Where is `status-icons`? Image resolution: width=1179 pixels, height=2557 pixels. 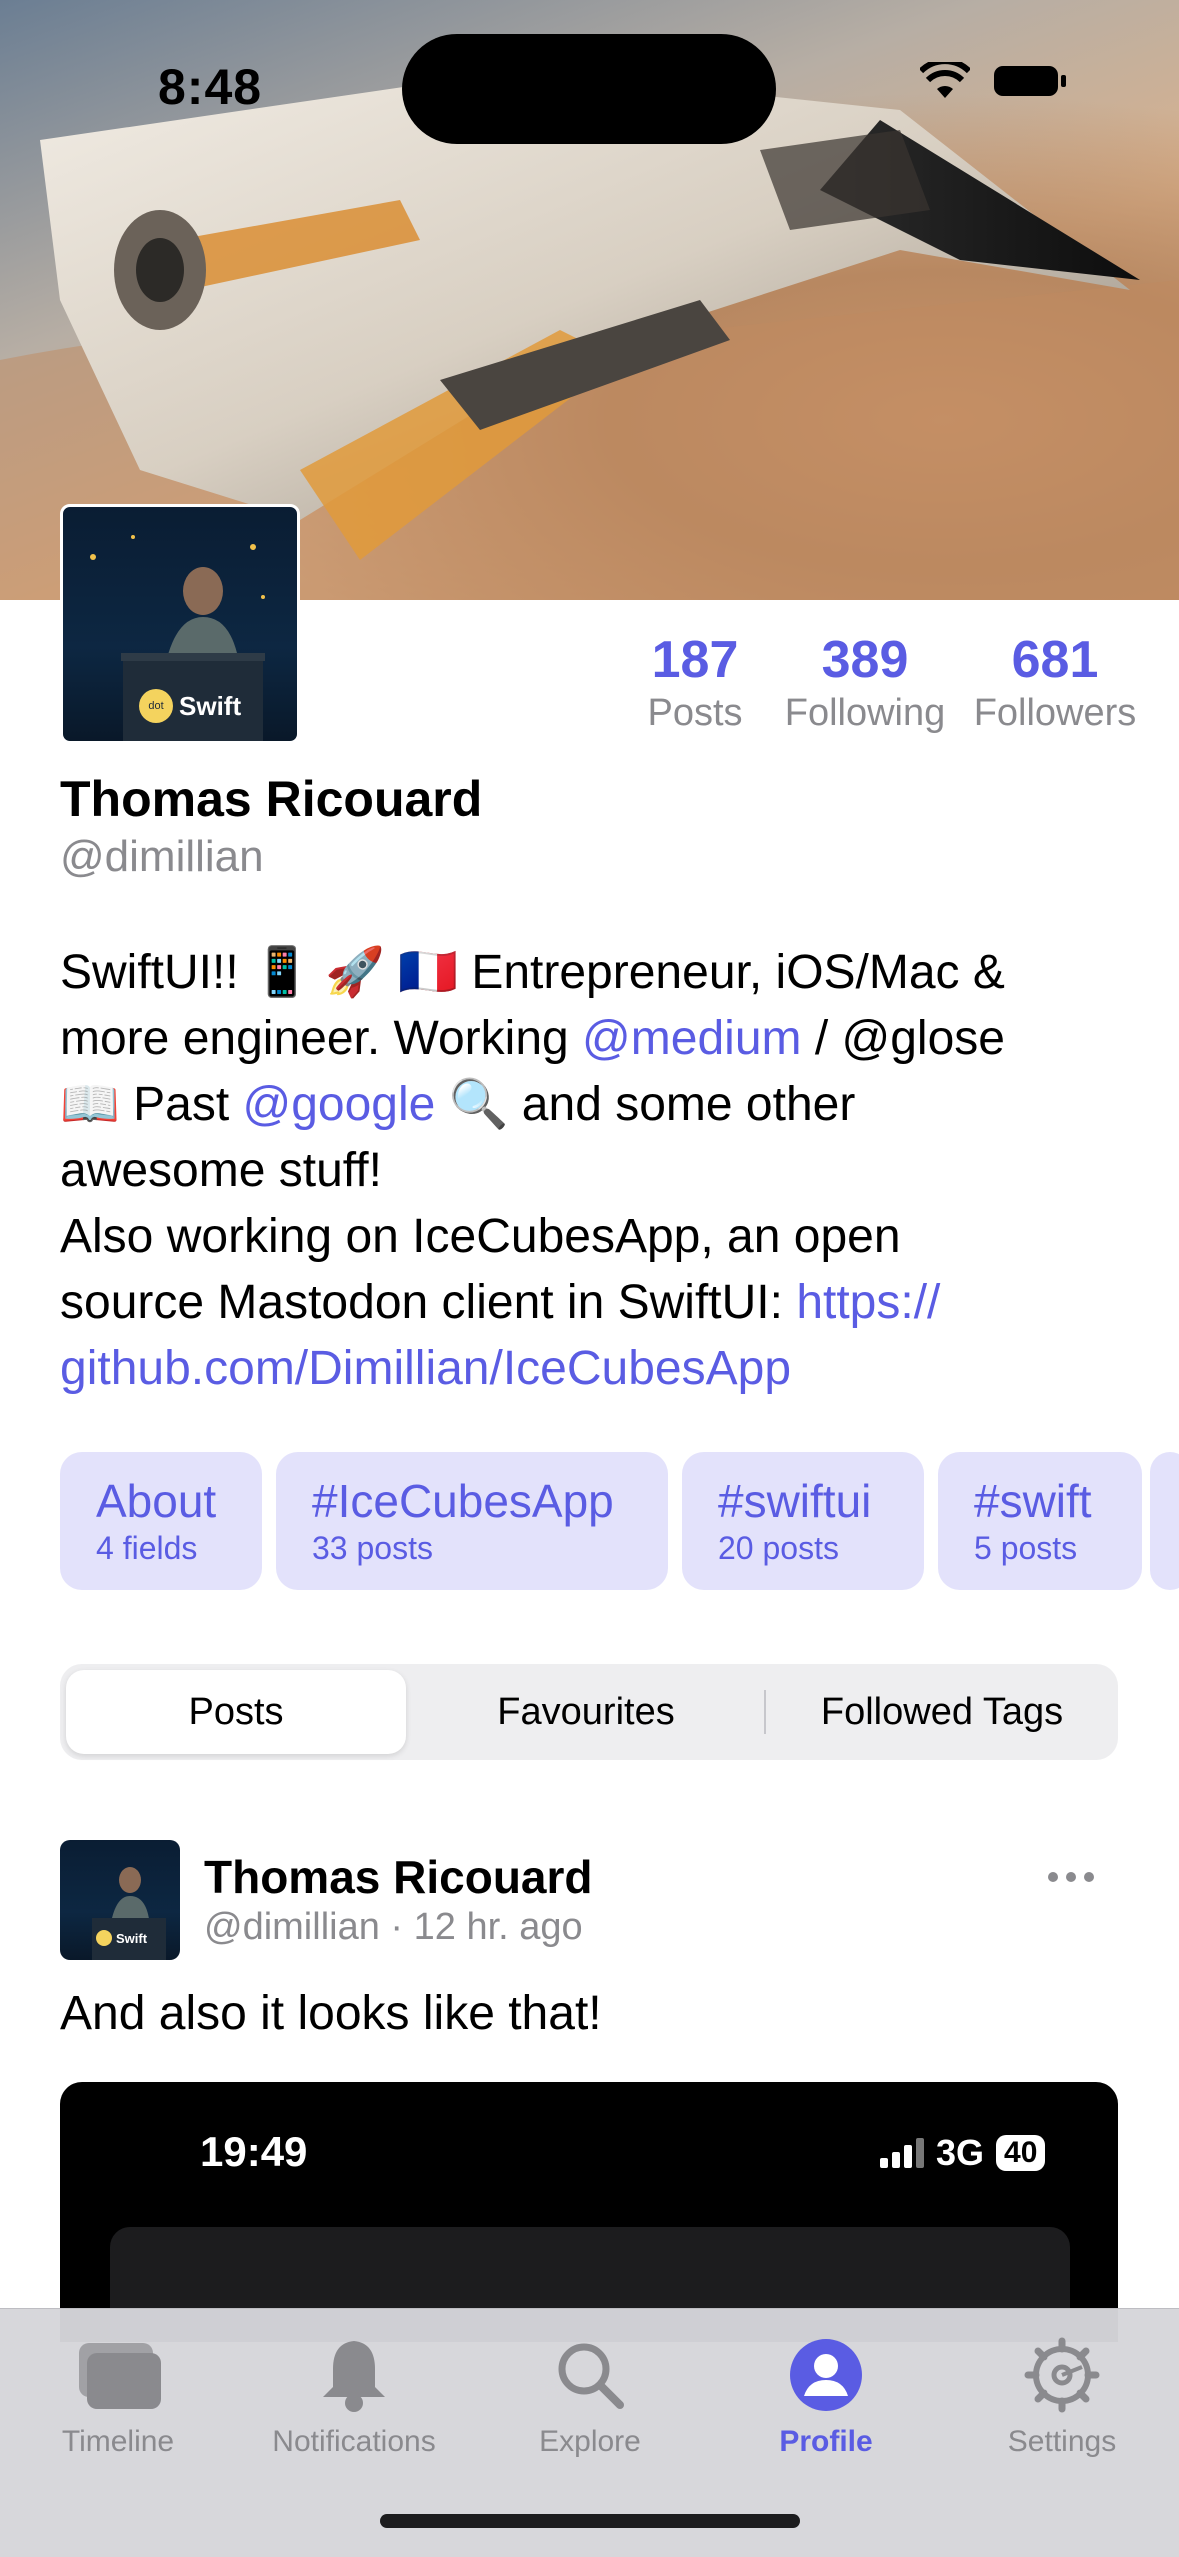
status-icons is located at coordinates (993, 81).